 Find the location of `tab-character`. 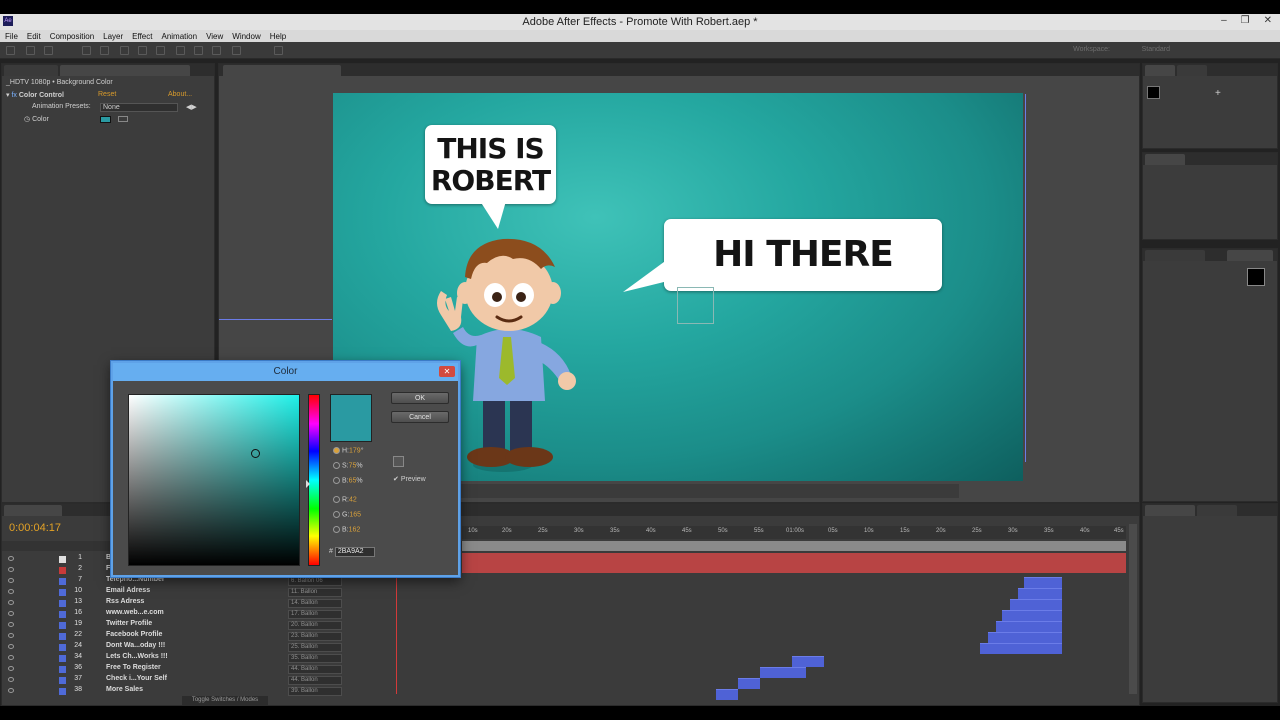

tab-character is located at coordinates (1250, 255).